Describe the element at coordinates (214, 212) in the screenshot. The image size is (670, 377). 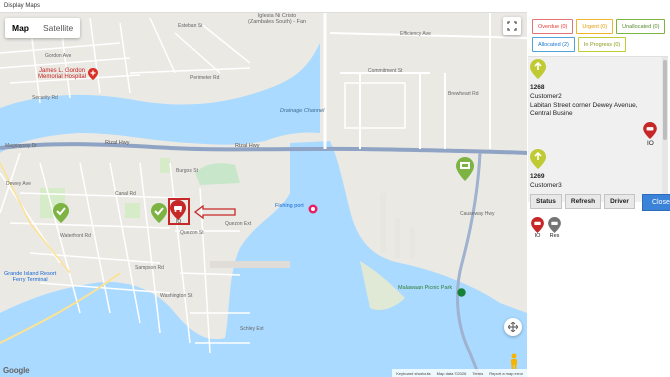
I see `pointer-arrow-icon` at that location.